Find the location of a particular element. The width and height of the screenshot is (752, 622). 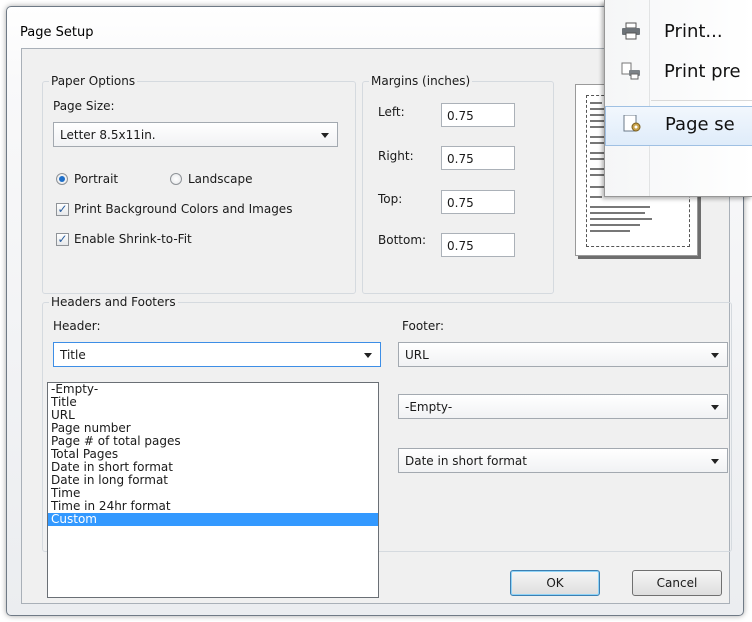

footer-label: Footer: is located at coordinates (423, 326).